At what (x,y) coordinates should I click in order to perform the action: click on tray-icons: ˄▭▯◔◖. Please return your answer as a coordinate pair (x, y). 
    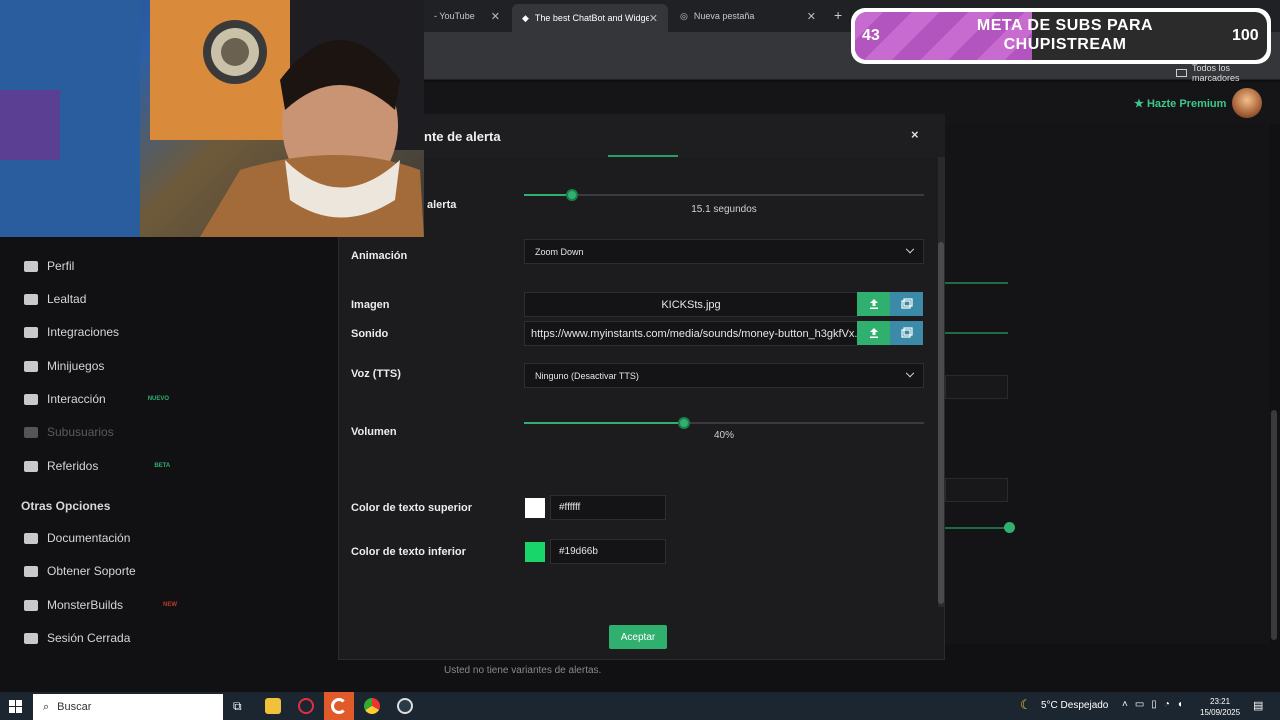
    Looking at the image, I should click on (1156, 704).